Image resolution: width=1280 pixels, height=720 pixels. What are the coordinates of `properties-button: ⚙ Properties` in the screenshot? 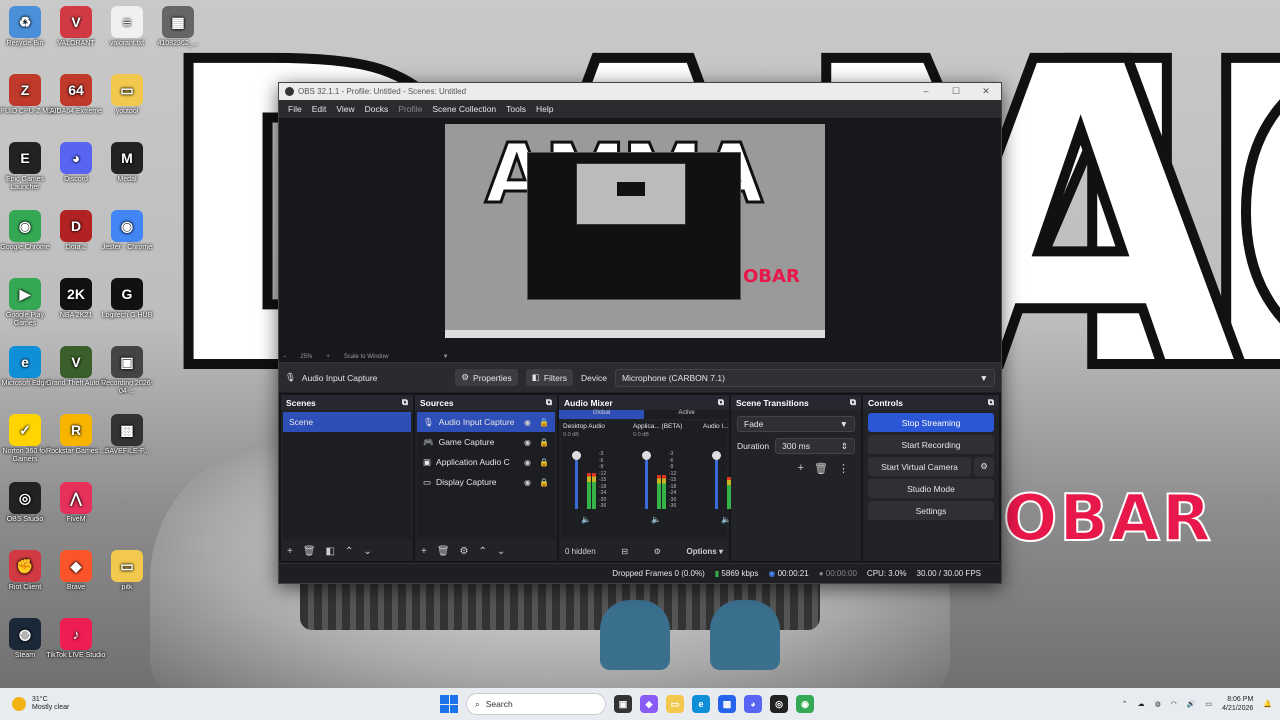 It's located at (486, 377).